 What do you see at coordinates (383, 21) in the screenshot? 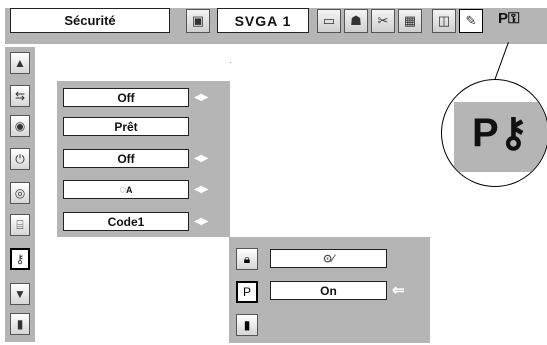
I see `color-balance-icon: ✂` at bounding box center [383, 21].